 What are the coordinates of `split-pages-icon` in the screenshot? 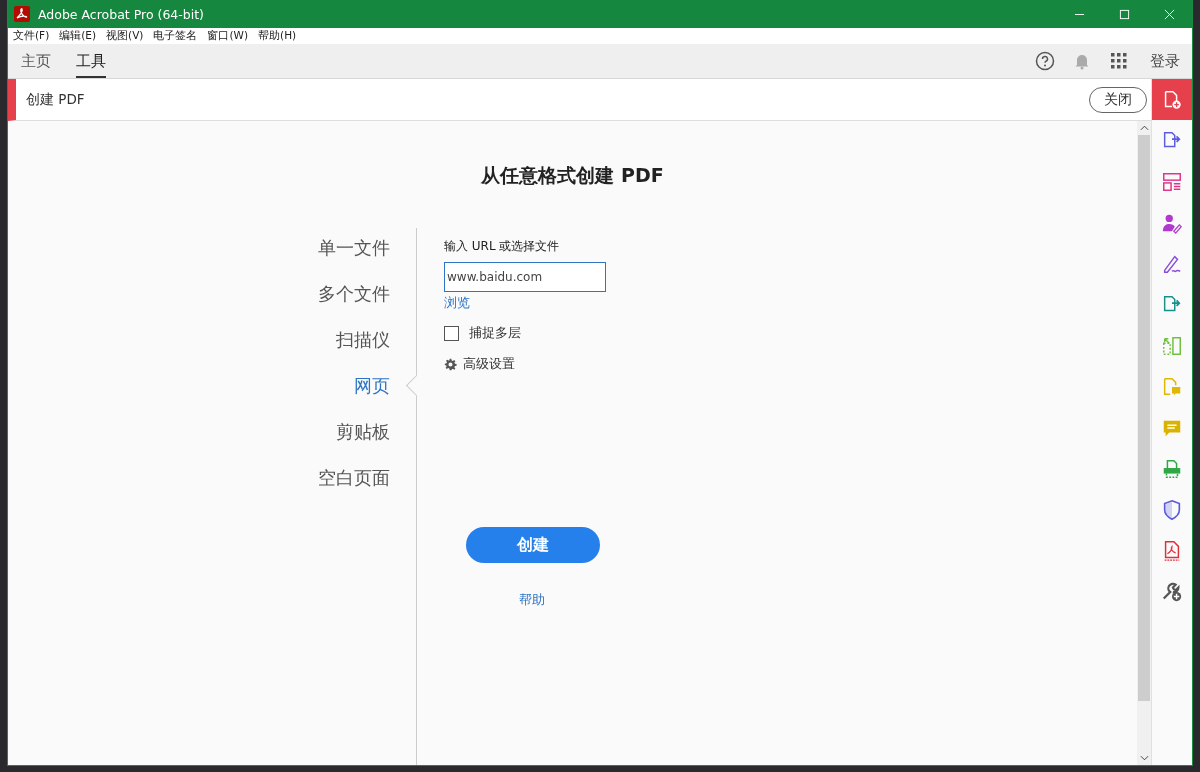 It's located at (1172, 345).